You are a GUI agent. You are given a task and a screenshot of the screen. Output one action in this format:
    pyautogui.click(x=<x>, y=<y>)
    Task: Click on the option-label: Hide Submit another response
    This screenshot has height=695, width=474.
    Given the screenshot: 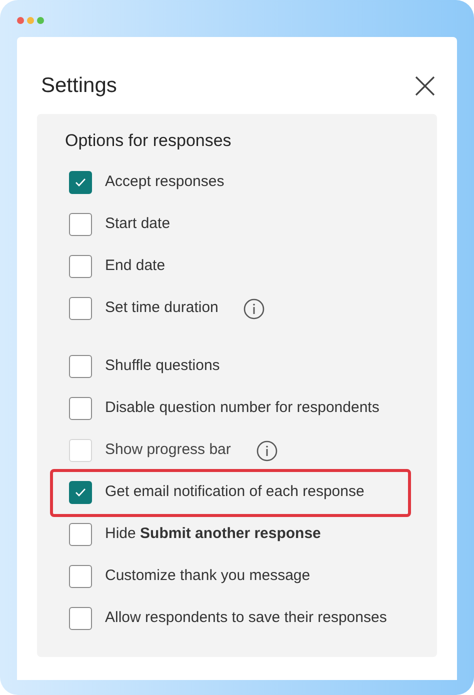 What is the action you would take?
    pyautogui.click(x=213, y=534)
    